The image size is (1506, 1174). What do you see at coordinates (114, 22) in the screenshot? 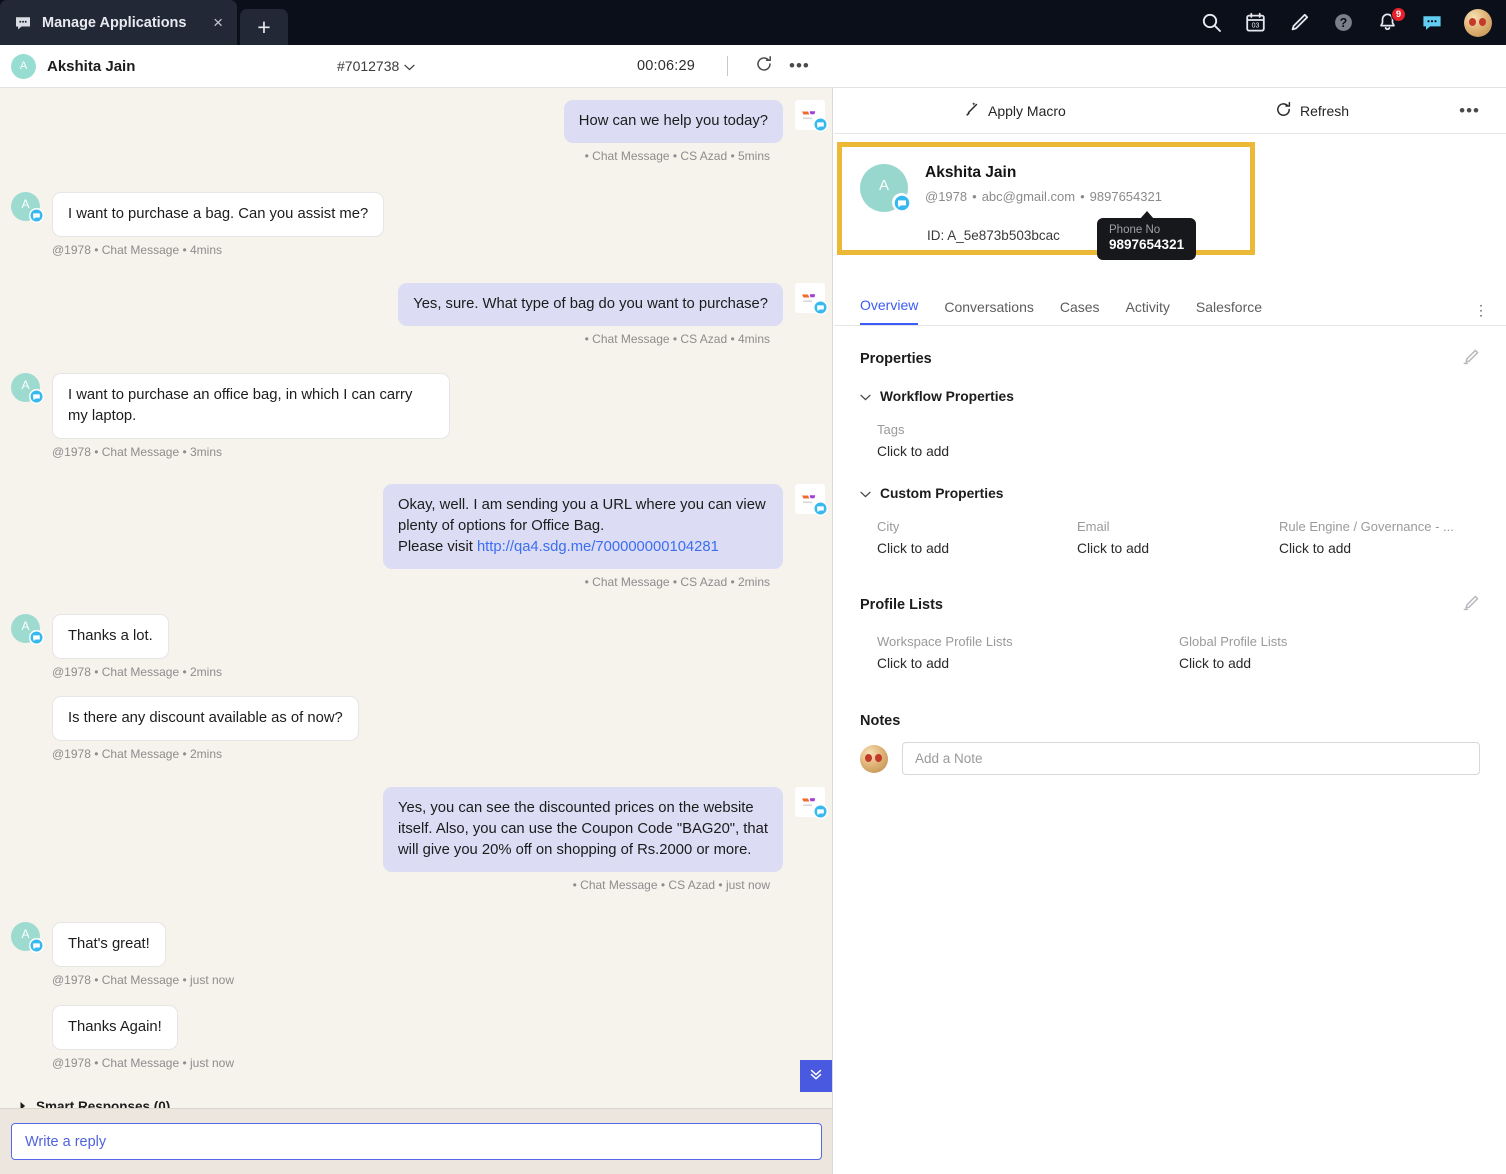
I see `app-tab-label: Manage Applications` at bounding box center [114, 22].